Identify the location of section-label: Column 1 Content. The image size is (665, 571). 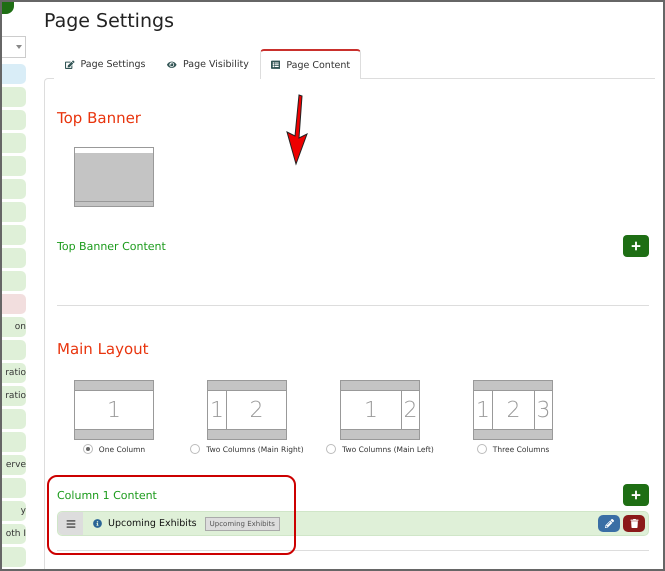
(107, 495).